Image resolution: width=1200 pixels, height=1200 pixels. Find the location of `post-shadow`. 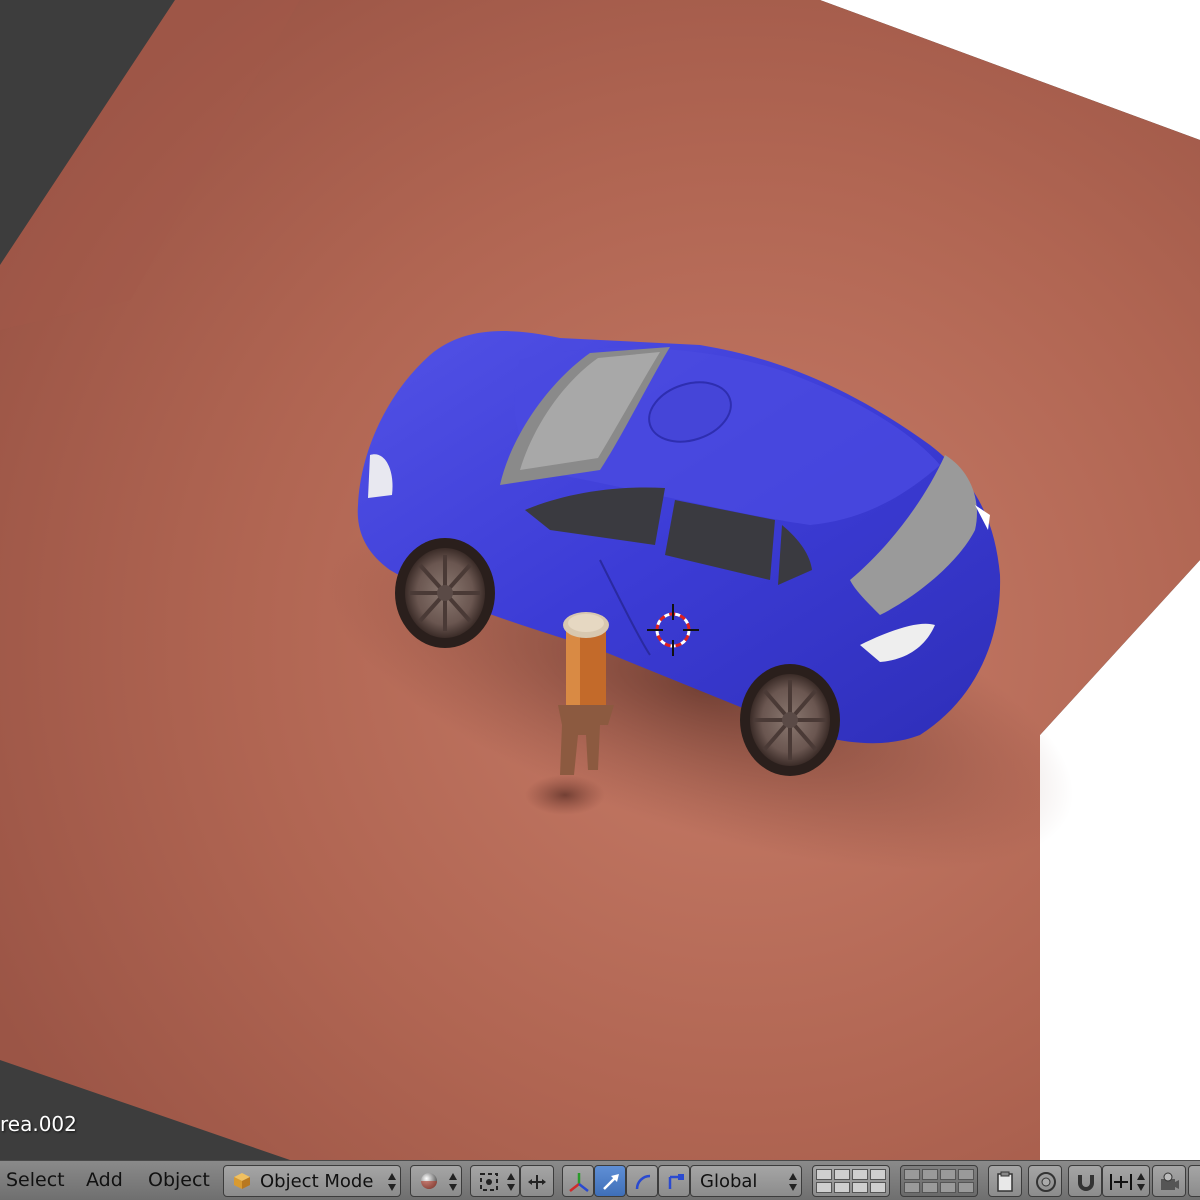

post-shadow is located at coordinates (565, 795).